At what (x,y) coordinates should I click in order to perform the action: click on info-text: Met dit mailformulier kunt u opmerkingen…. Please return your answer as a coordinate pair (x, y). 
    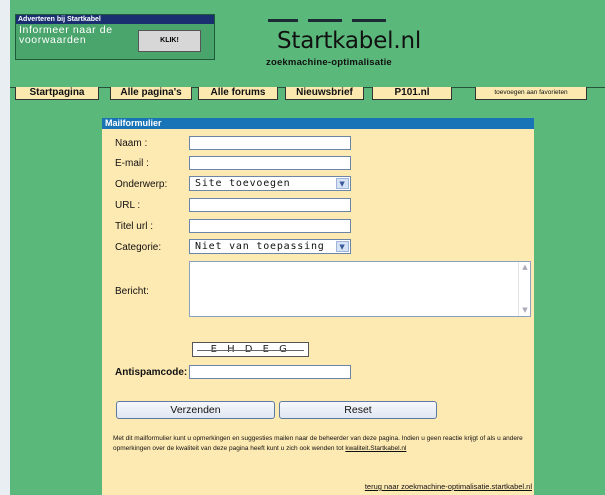
    Looking at the image, I should click on (320, 443).